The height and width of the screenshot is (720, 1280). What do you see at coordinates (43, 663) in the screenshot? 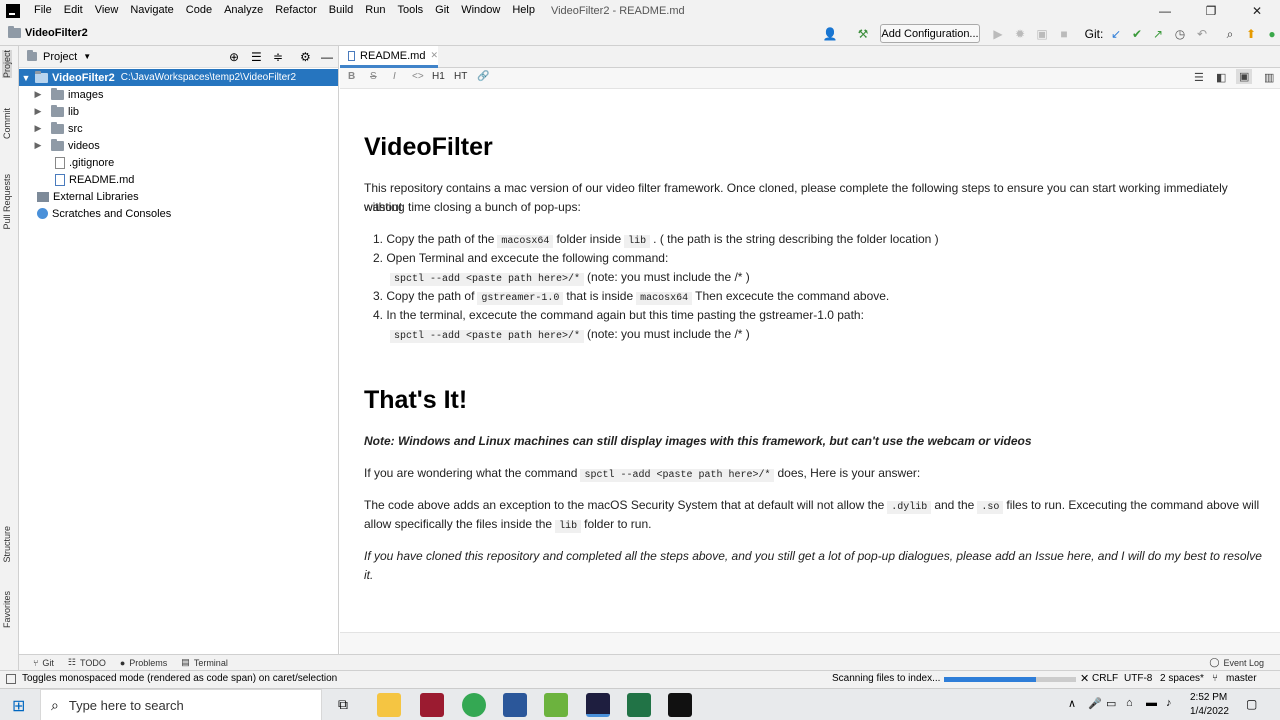
I see `git-tool-button: ⑂ Git` at bounding box center [43, 663].